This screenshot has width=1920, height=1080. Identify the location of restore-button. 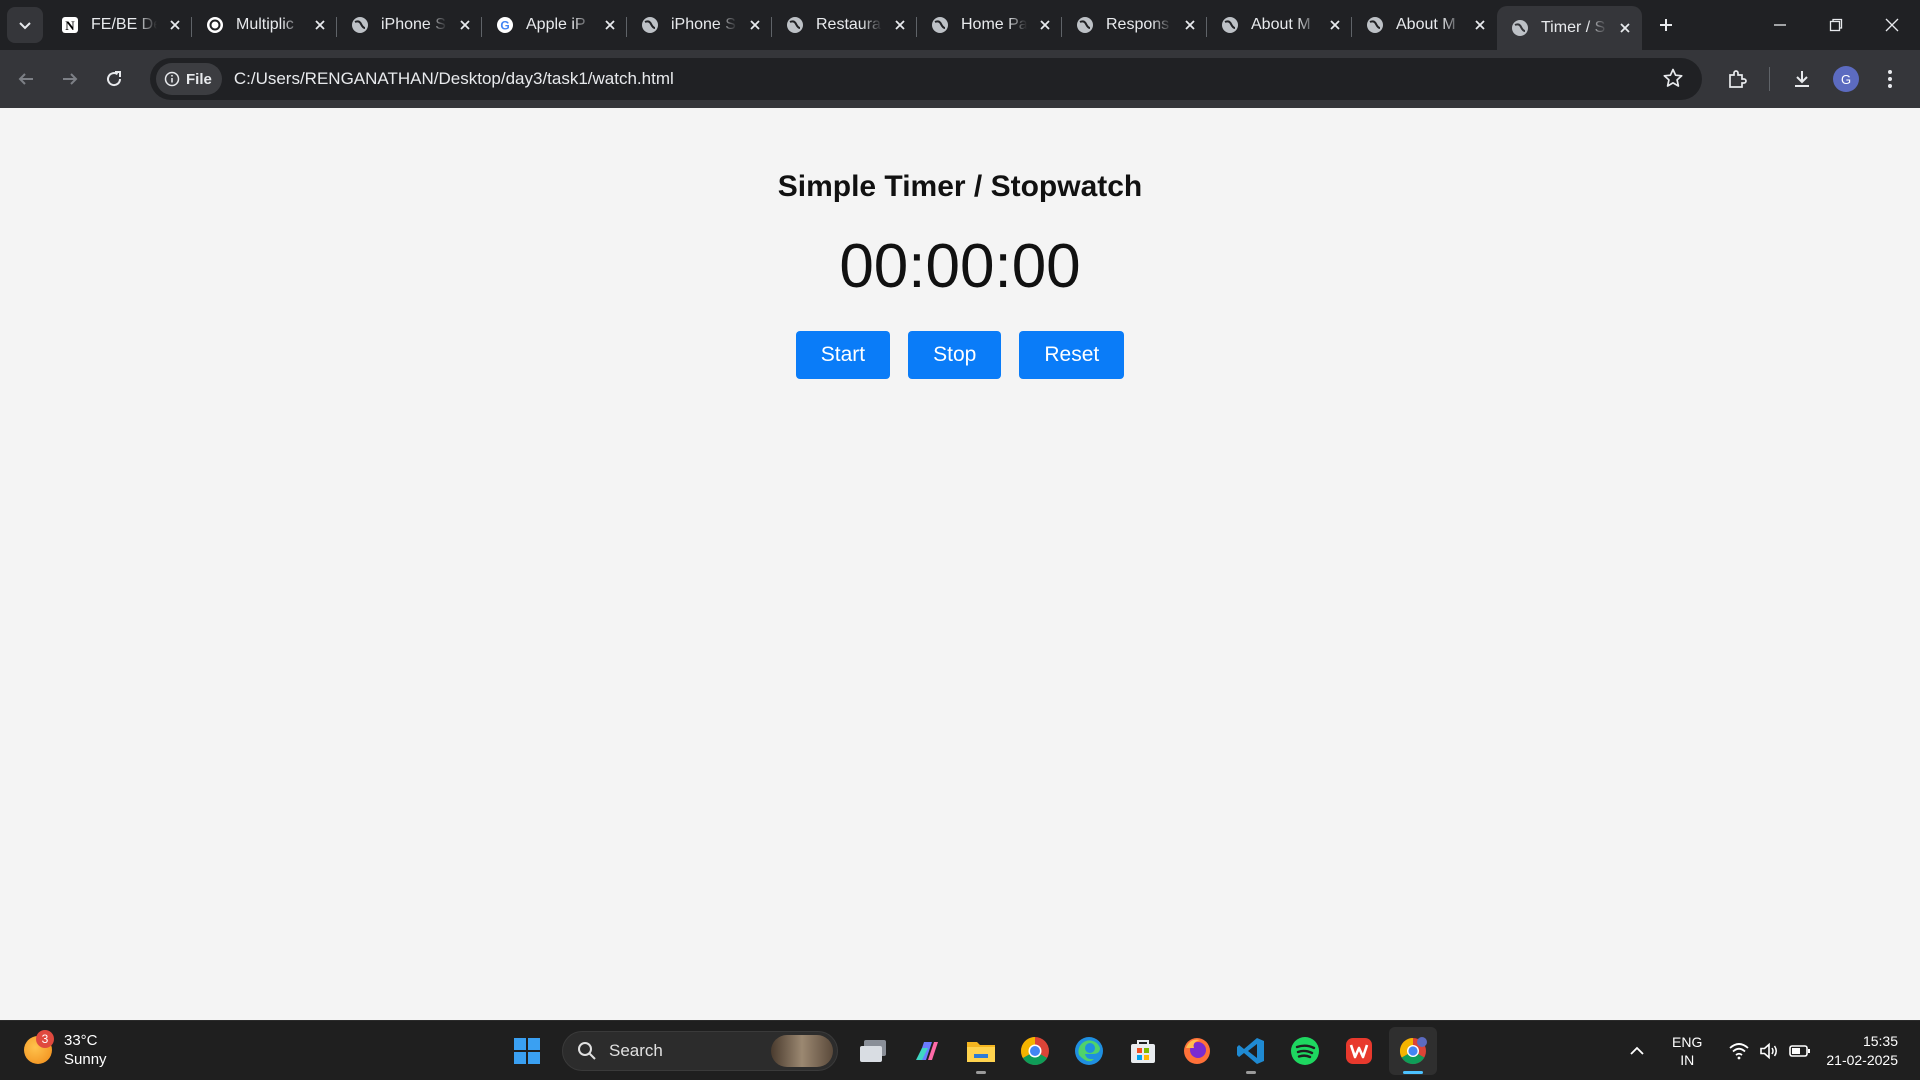
(1836, 25).